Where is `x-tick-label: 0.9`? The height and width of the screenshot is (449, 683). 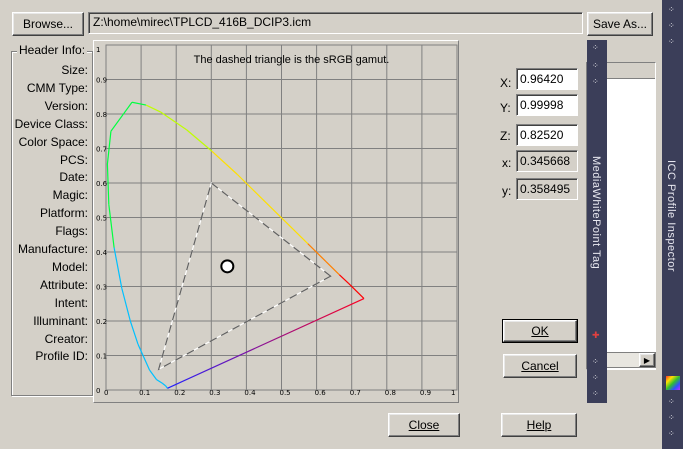 x-tick-label: 0.9 is located at coordinates (425, 393).